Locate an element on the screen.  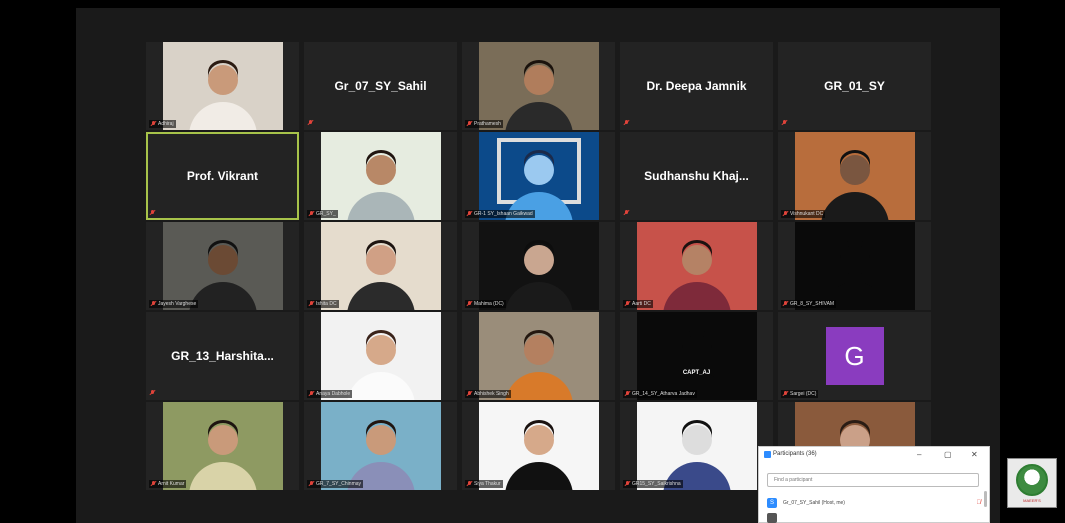
participant-tile: GR_7_SY_Chinmay is located at coordinates (380, 446).